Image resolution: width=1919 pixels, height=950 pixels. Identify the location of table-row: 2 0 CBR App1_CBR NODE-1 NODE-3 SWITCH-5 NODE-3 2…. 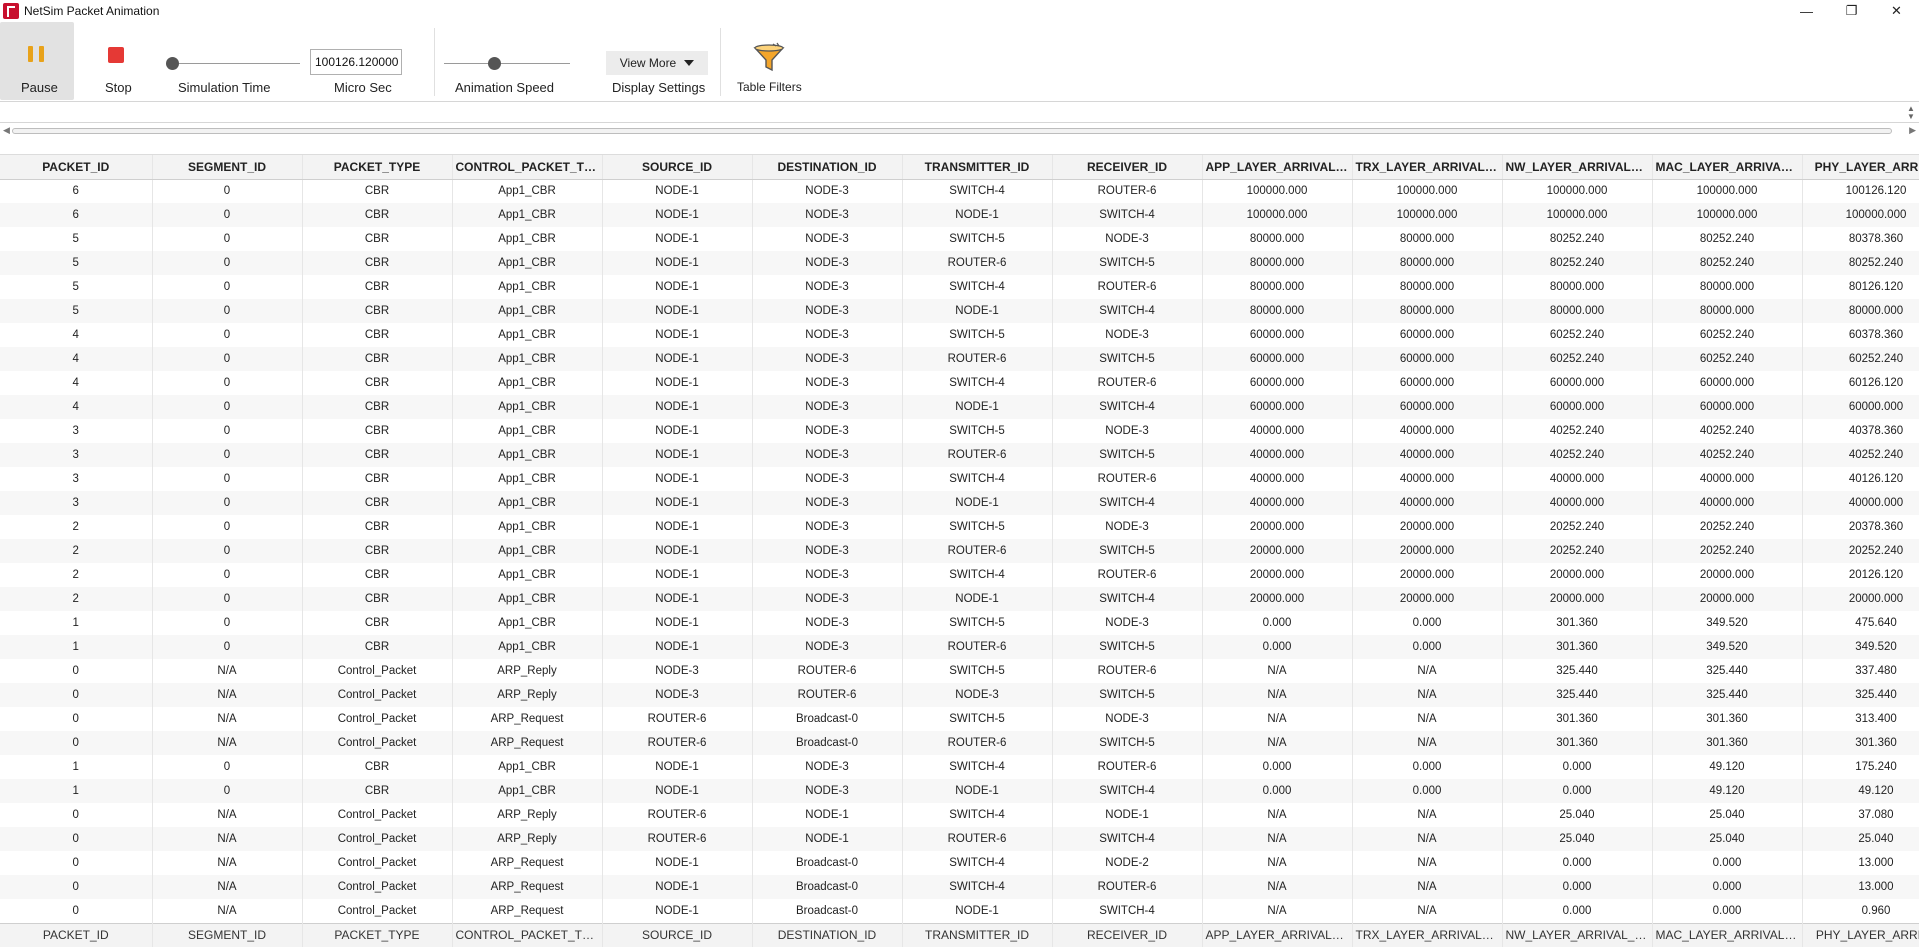
(959, 527).